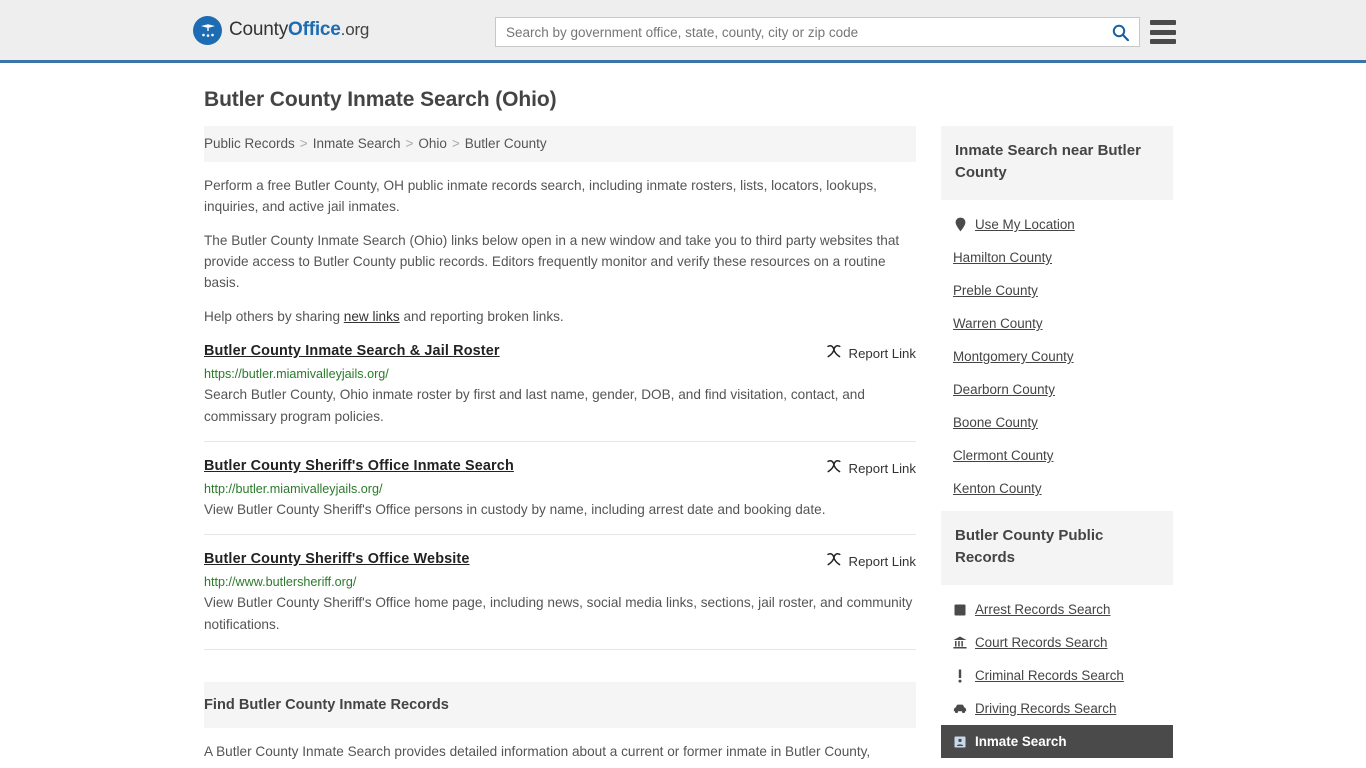 The height and width of the screenshot is (768, 1366). I want to click on logo-text-org: .org, so click(355, 29).